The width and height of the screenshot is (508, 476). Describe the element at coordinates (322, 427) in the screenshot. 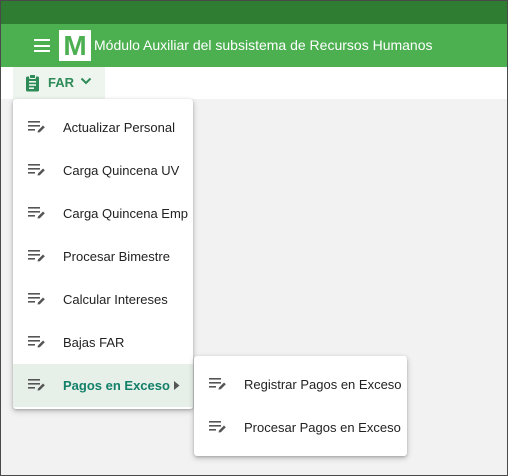

I see `menu-item-label: Procesar Pagos en Exceso` at that location.